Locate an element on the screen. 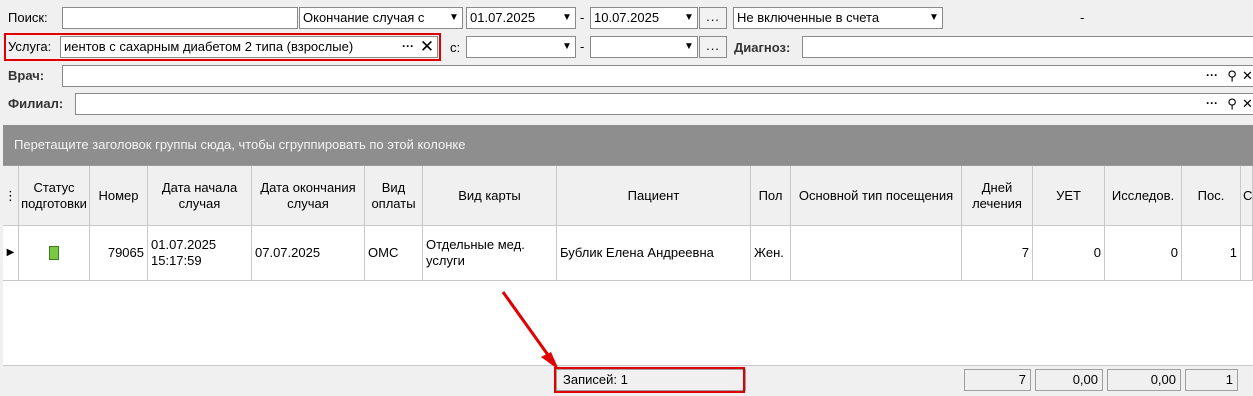 The height and width of the screenshot is (396, 1253). start-time-value: 15:17:59 is located at coordinates (176, 260).